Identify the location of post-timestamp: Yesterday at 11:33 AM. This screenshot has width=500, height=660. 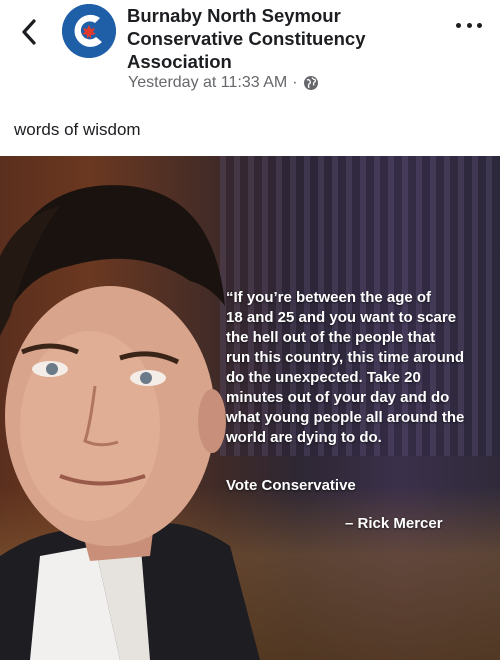
(207, 83).